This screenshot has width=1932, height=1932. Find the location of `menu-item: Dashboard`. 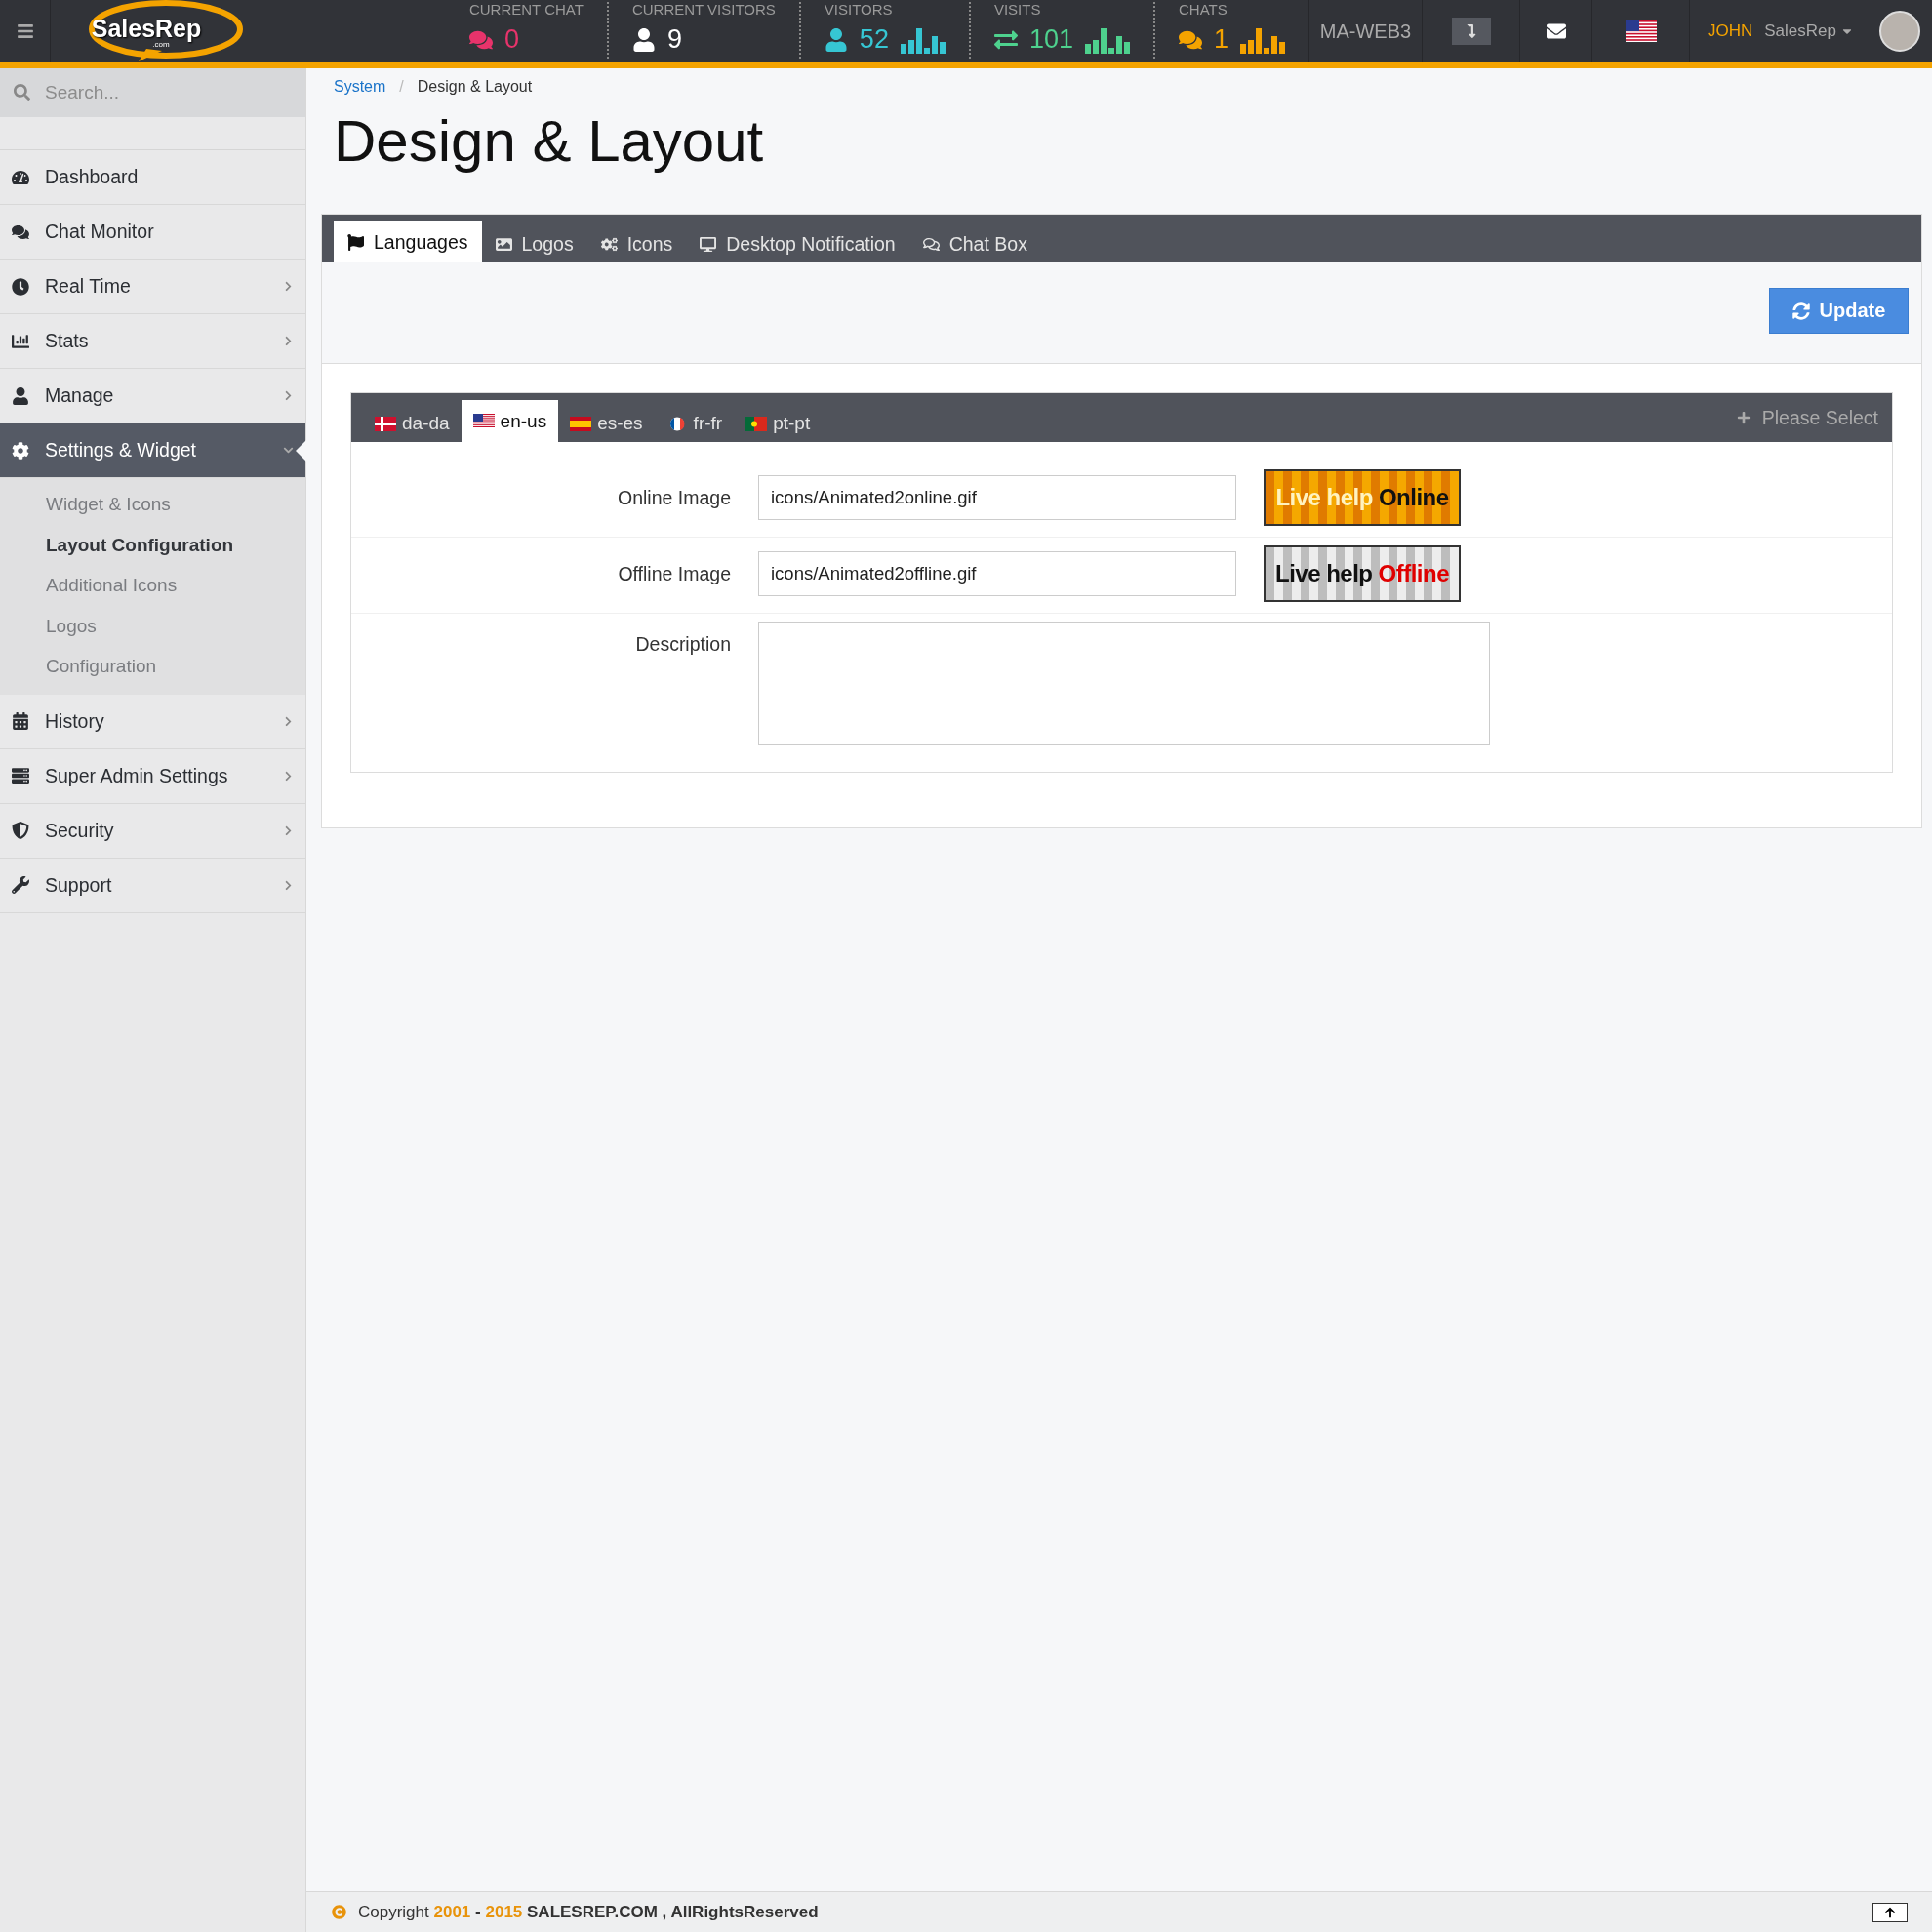

menu-item: Dashboard is located at coordinates (152, 177).